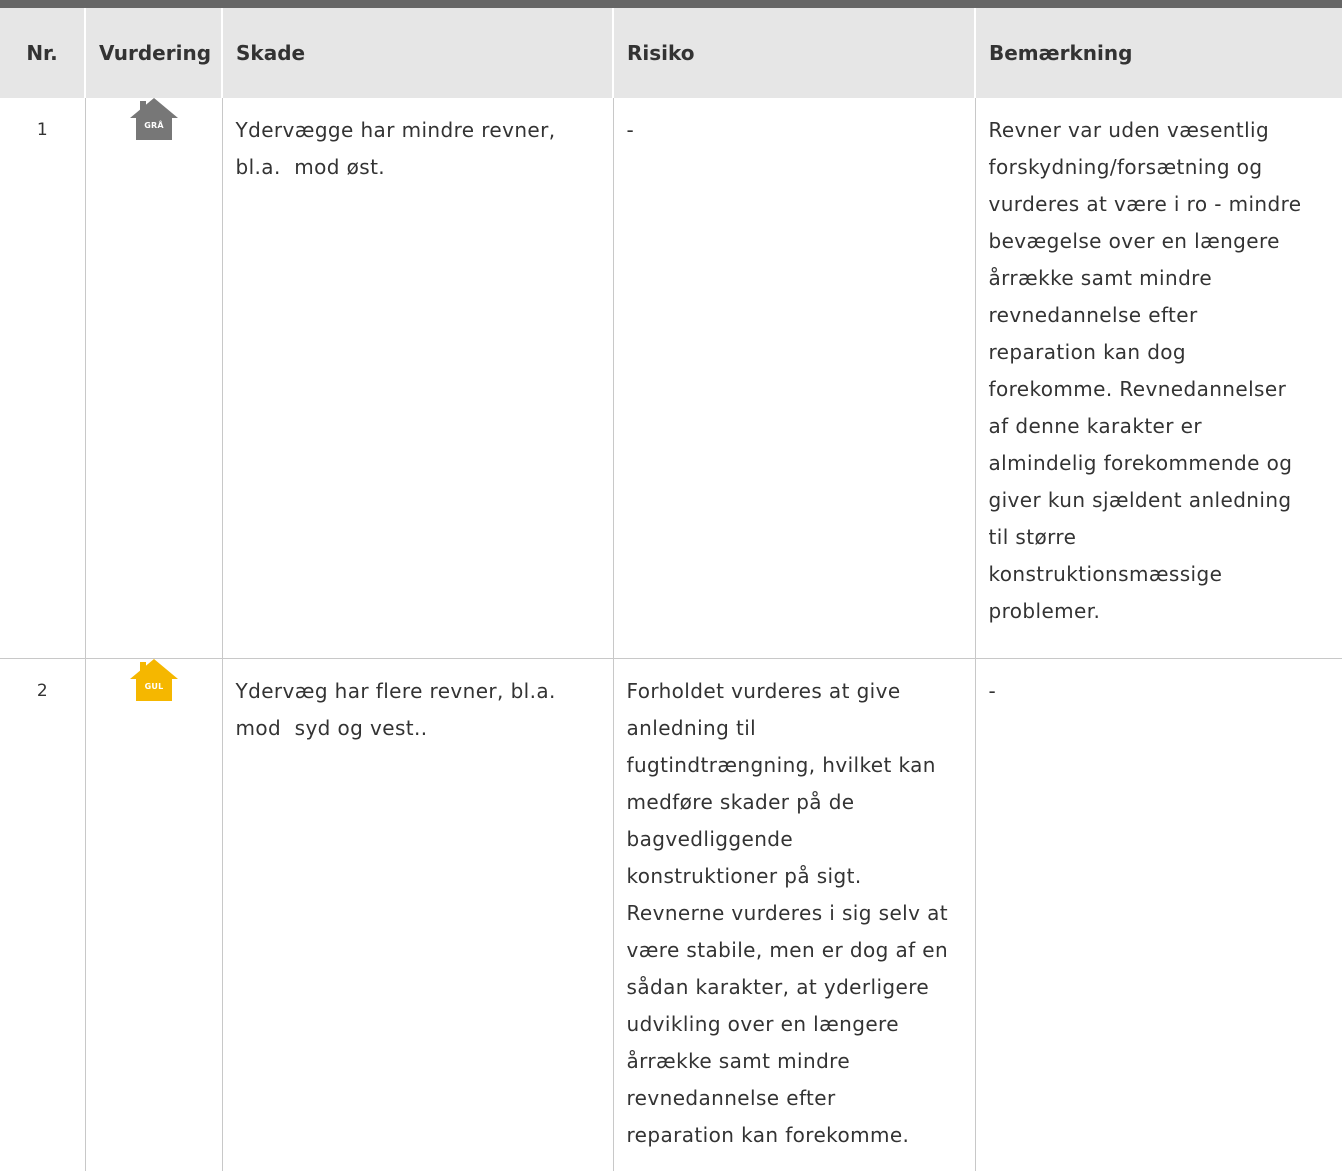 The height and width of the screenshot is (1171, 1342). What do you see at coordinates (42, 53) in the screenshot?
I see `header-nr: Nr.` at bounding box center [42, 53].